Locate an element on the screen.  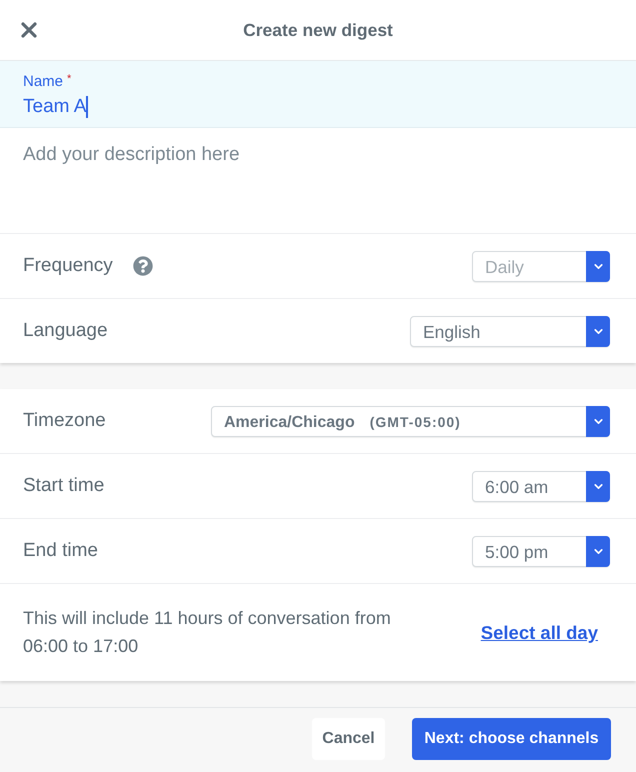
close-icon is located at coordinates (29, 30).